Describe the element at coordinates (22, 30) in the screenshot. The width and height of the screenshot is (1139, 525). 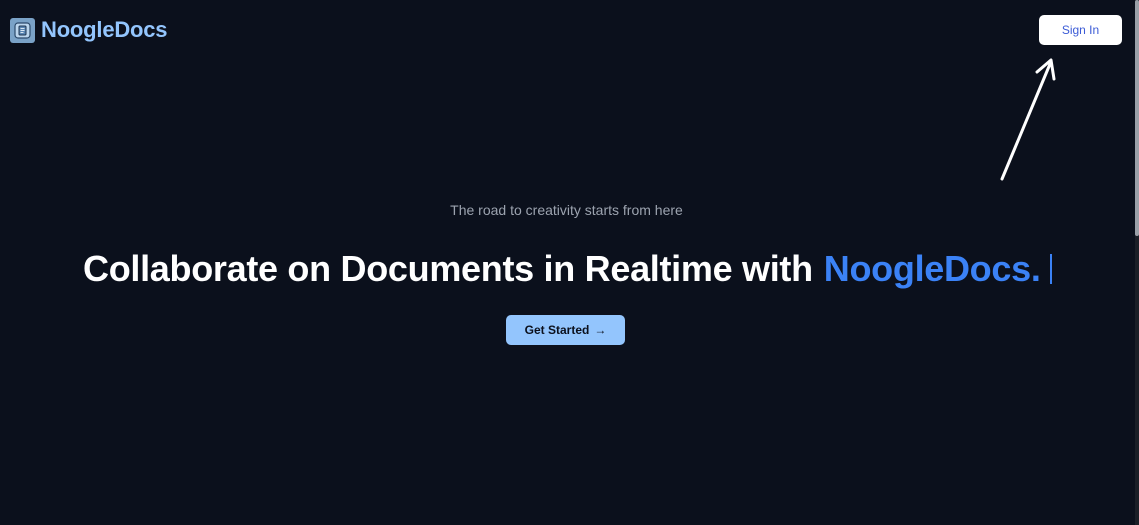
I see `document-icon` at that location.